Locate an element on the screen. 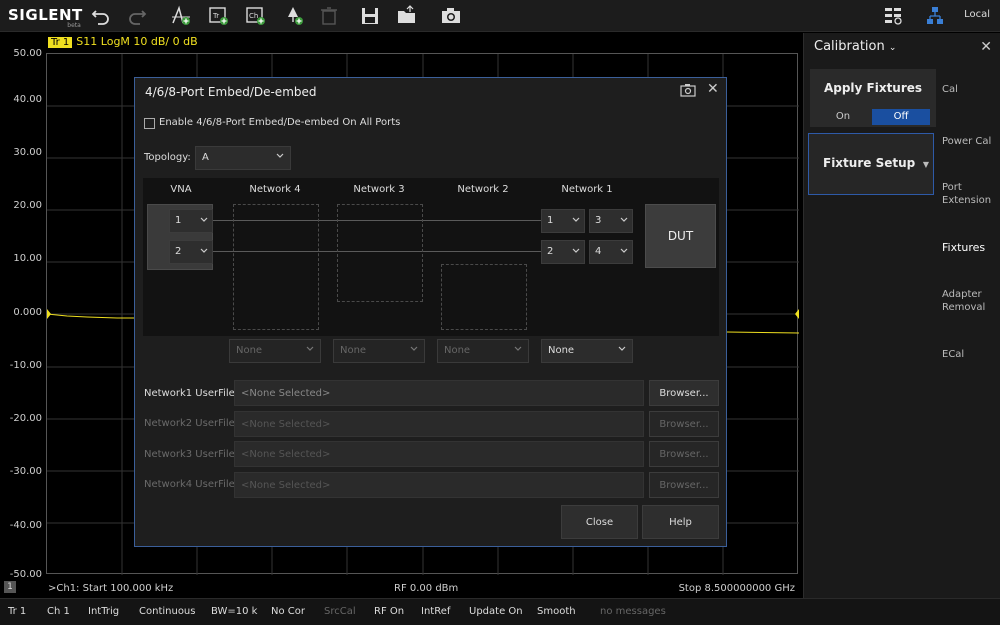 Image resolution: width=1000 pixels, height=625 pixels. vna-port-2-select: 2 is located at coordinates (191, 252).